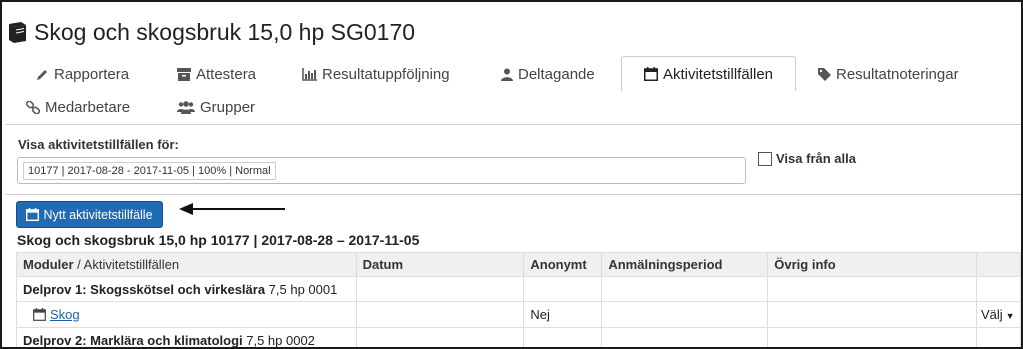 Image resolution: width=1023 pixels, height=349 pixels. I want to click on column-header-modules: Moduler / Aktivitetstillfällen, so click(186, 264).